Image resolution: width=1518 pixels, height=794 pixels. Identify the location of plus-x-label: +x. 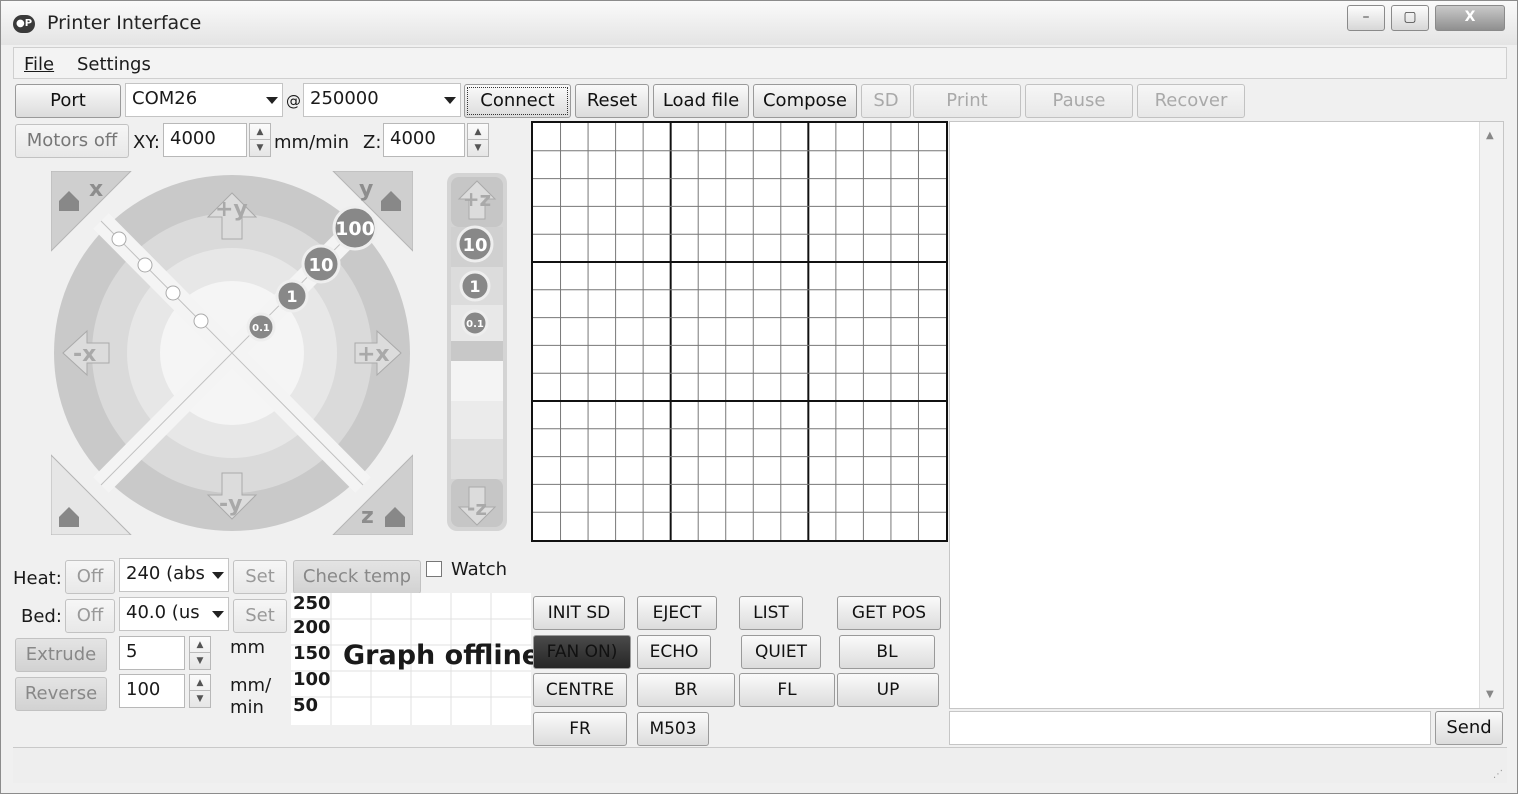
(373, 354).